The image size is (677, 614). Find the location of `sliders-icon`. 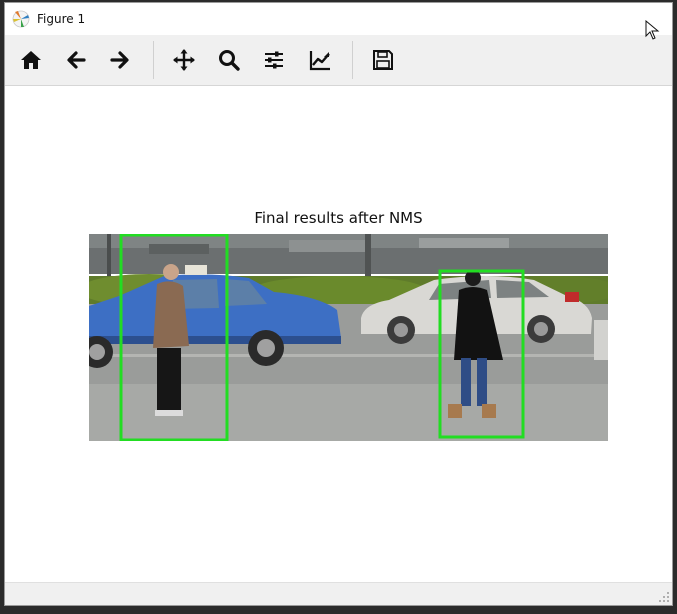

sliders-icon is located at coordinates (274, 60).